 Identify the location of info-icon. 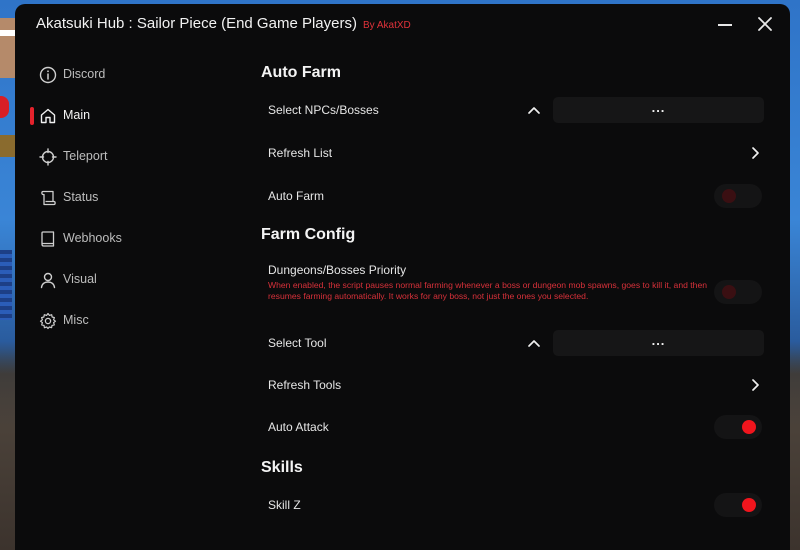
(48, 75).